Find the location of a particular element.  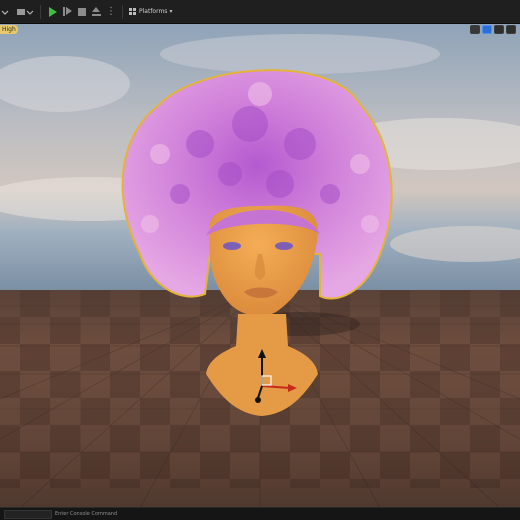

platforms-grid-icon is located at coordinates (132, 11).